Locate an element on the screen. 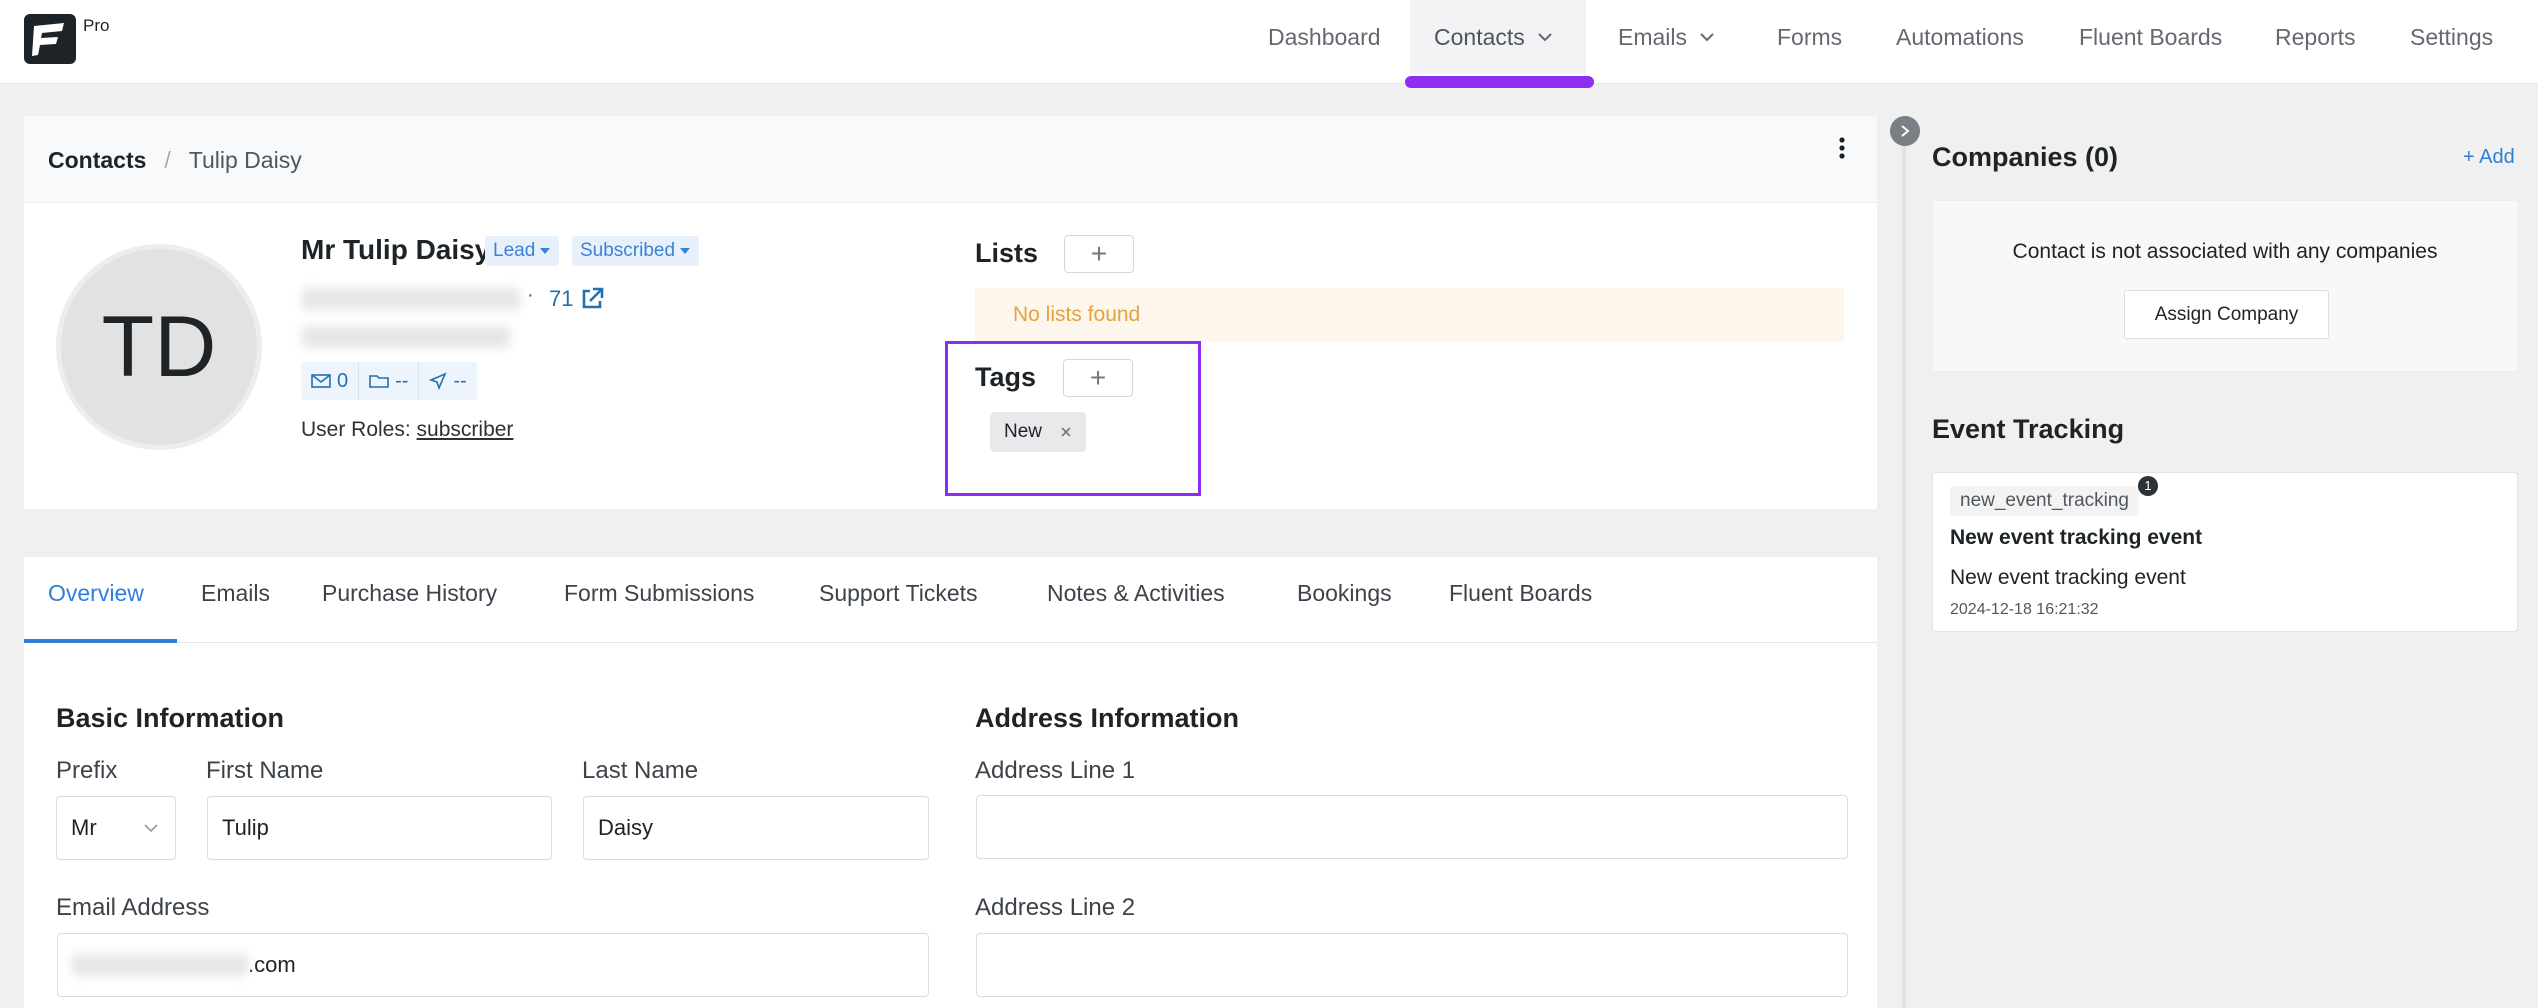 The width and height of the screenshot is (2538, 1008). redacted-email is located at coordinates (411, 299).